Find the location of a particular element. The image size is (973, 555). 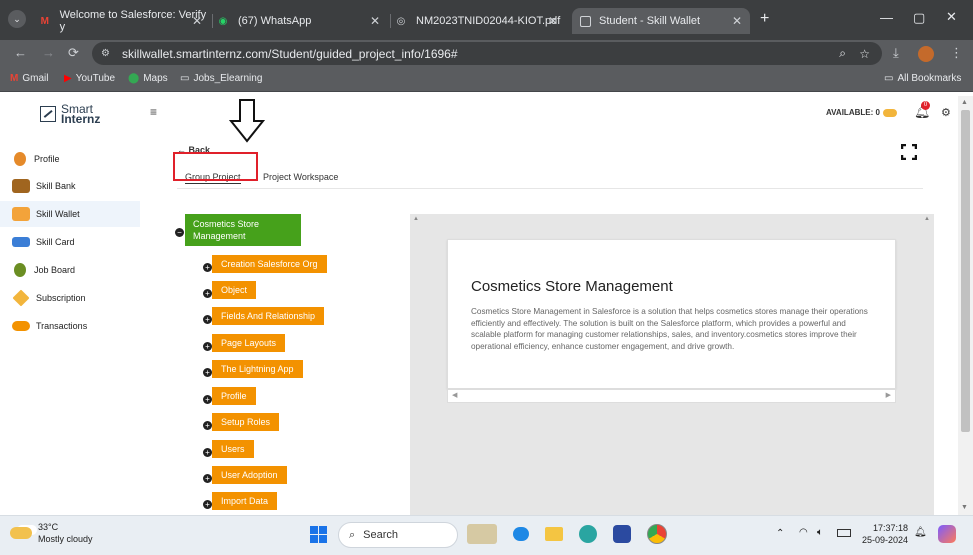

notification-bell-icon: 🔔︎ 0 is located at coordinates (922, 110).